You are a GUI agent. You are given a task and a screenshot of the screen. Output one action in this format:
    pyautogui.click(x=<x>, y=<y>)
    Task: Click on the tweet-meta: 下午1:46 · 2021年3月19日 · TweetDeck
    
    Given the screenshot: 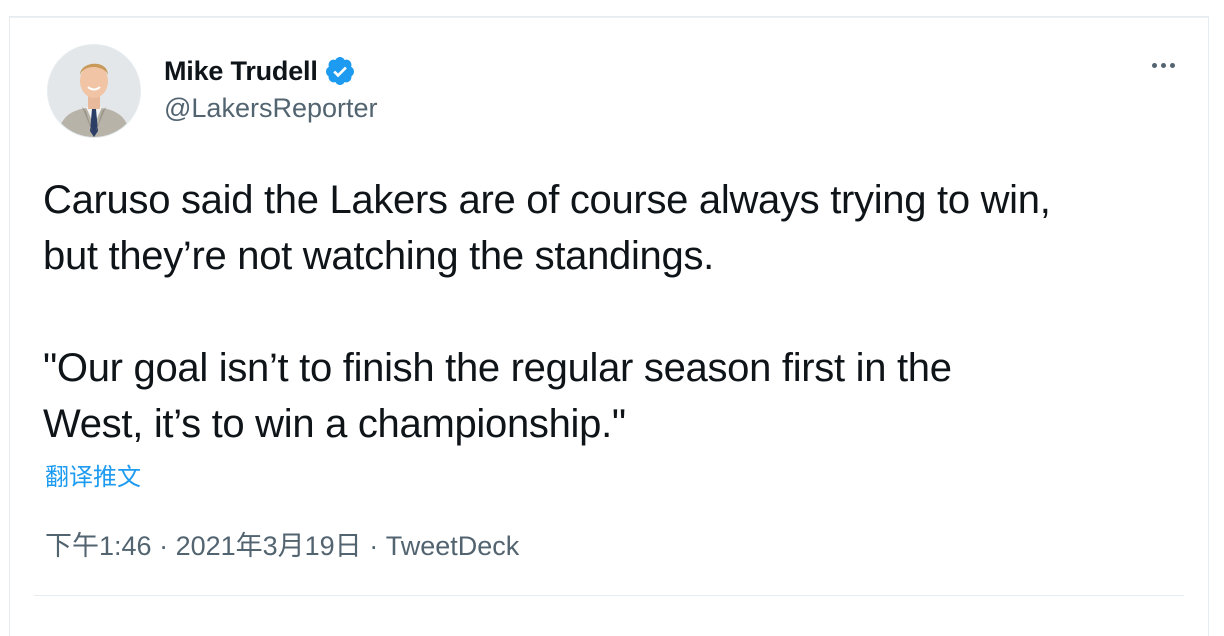 What is the action you would take?
    pyautogui.click(x=282, y=543)
    